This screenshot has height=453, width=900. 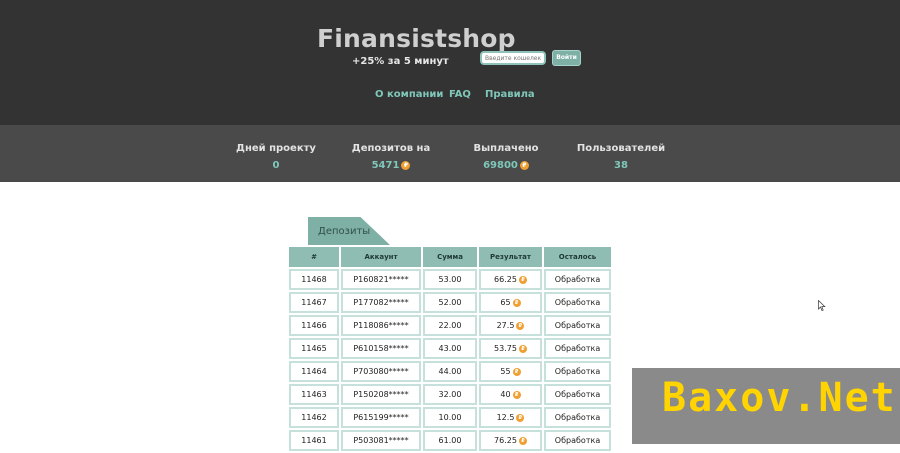 I want to click on cell-account-text: P150208*****, so click(x=381, y=394).